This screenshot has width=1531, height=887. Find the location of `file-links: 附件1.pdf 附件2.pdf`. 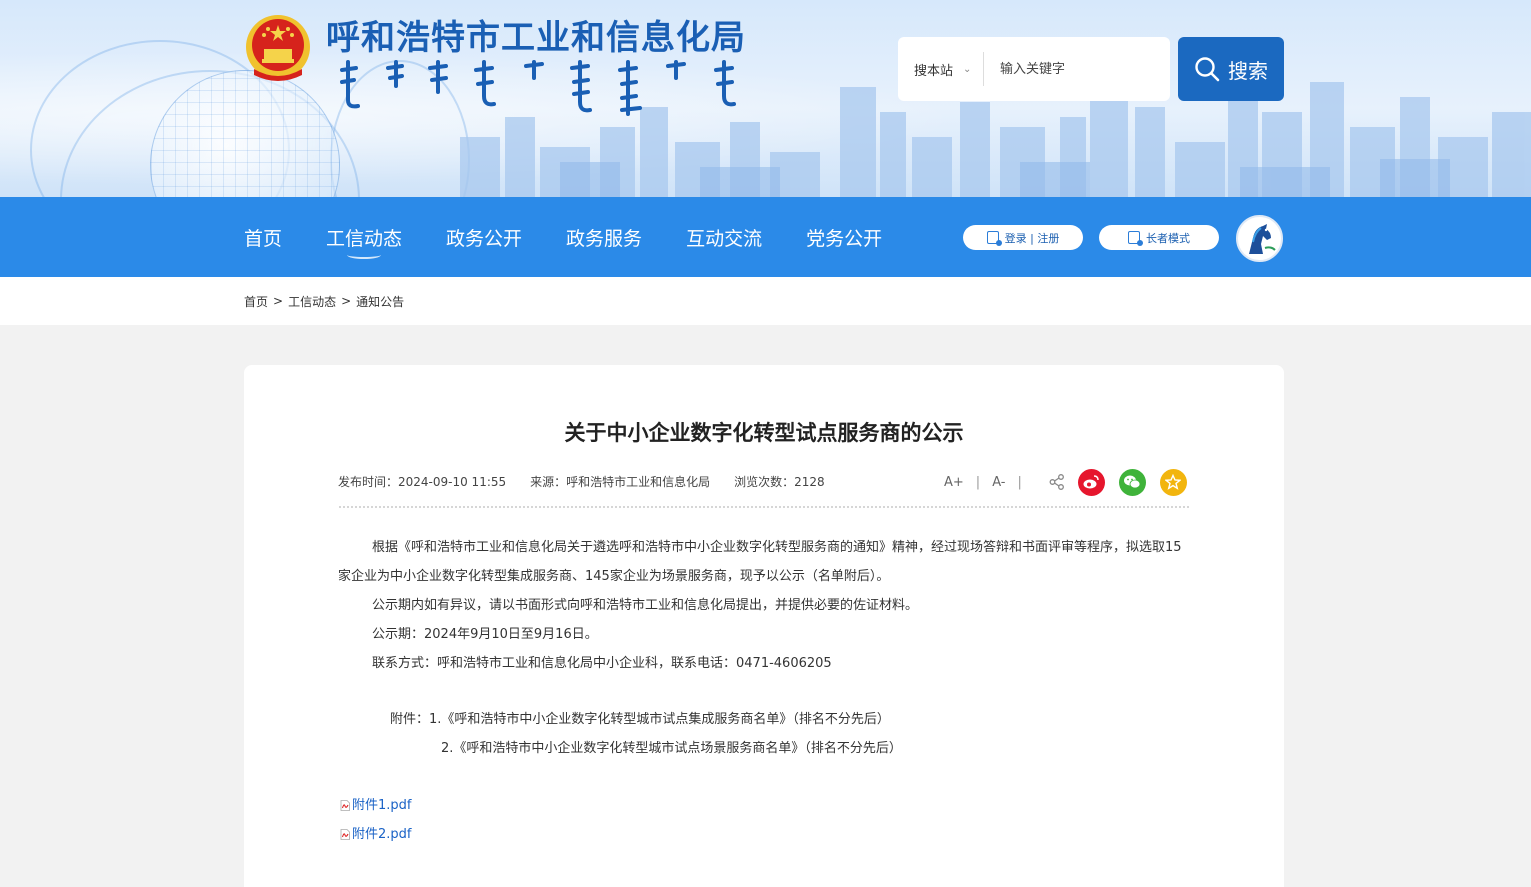

file-links: 附件1.pdf 附件2.pdf is located at coordinates (375, 820).